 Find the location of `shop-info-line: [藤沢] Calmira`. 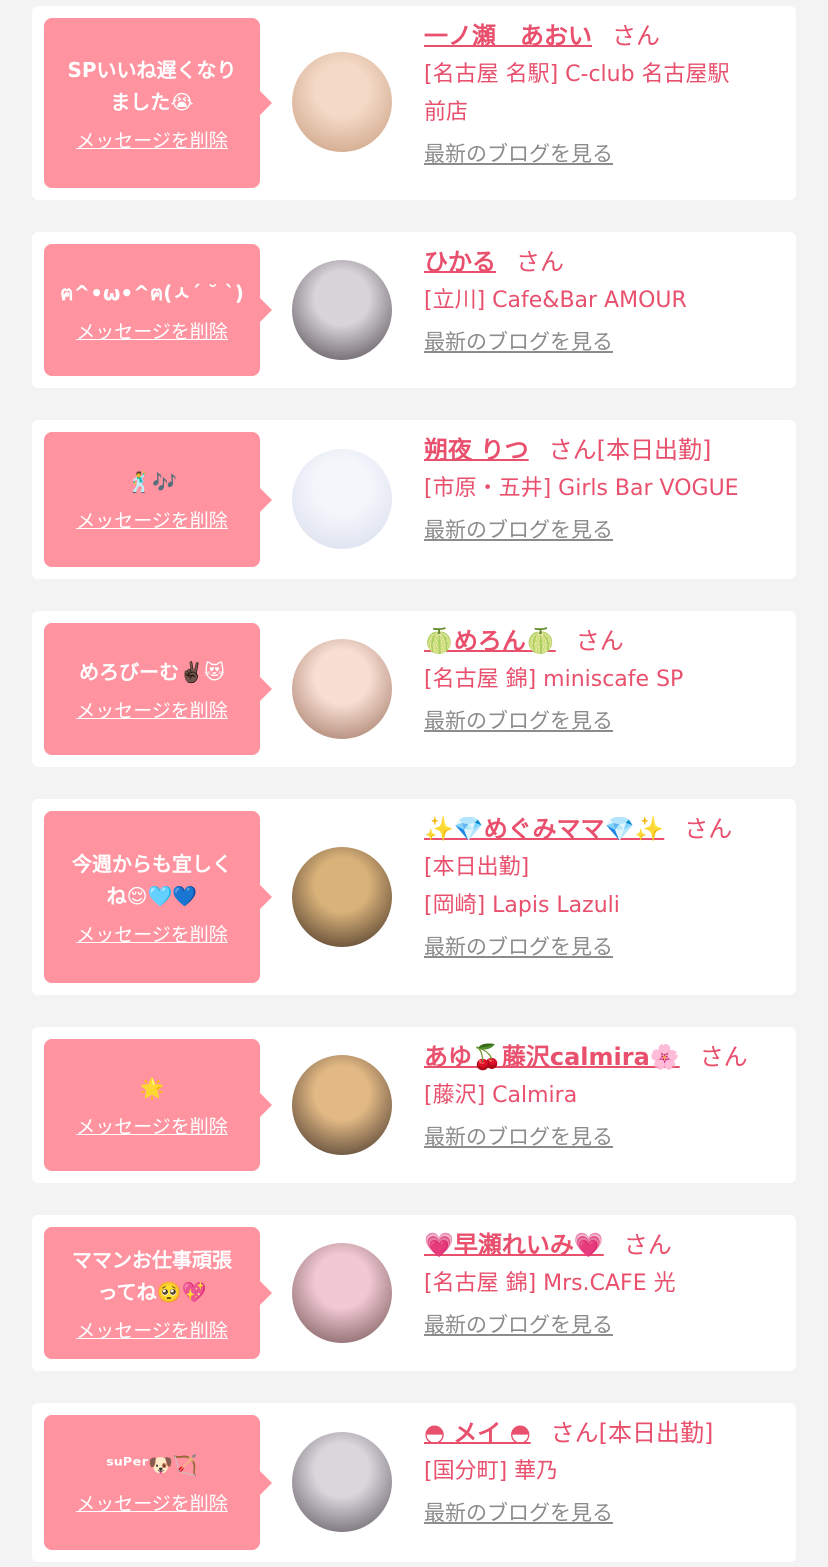

shop-info-line: [藤沢] Calmira is located at coordinates (501, 1095).